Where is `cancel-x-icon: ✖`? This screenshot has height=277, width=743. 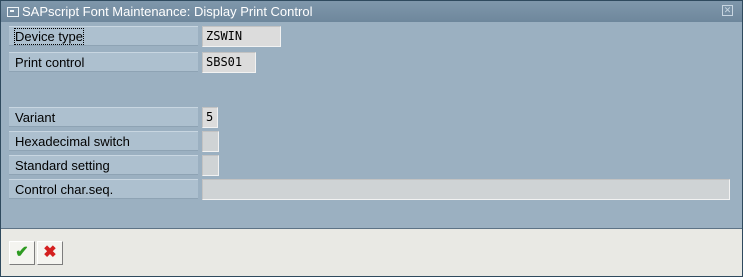
cancel-x-icon: ✖ is located at coordinates (50, 252).